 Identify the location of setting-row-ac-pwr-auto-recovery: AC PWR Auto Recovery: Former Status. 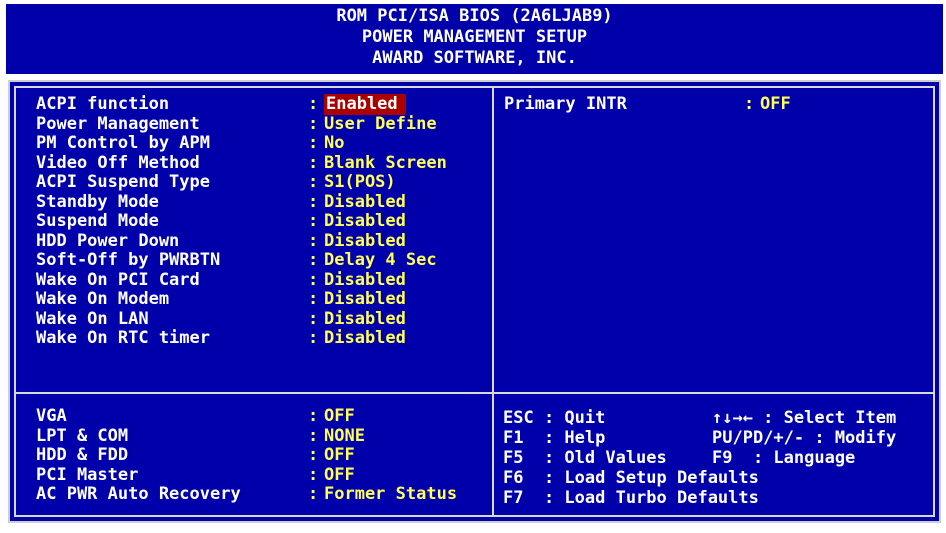
(280, 494).